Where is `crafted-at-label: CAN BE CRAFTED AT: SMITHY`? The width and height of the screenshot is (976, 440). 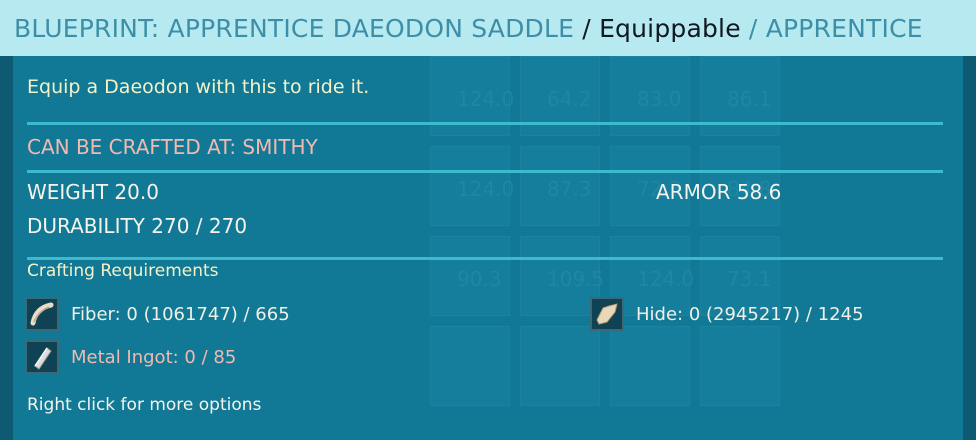
crafted-at-label: CAN BE CRAFTED AT: SMITHY is located at coordinates (172, 147).